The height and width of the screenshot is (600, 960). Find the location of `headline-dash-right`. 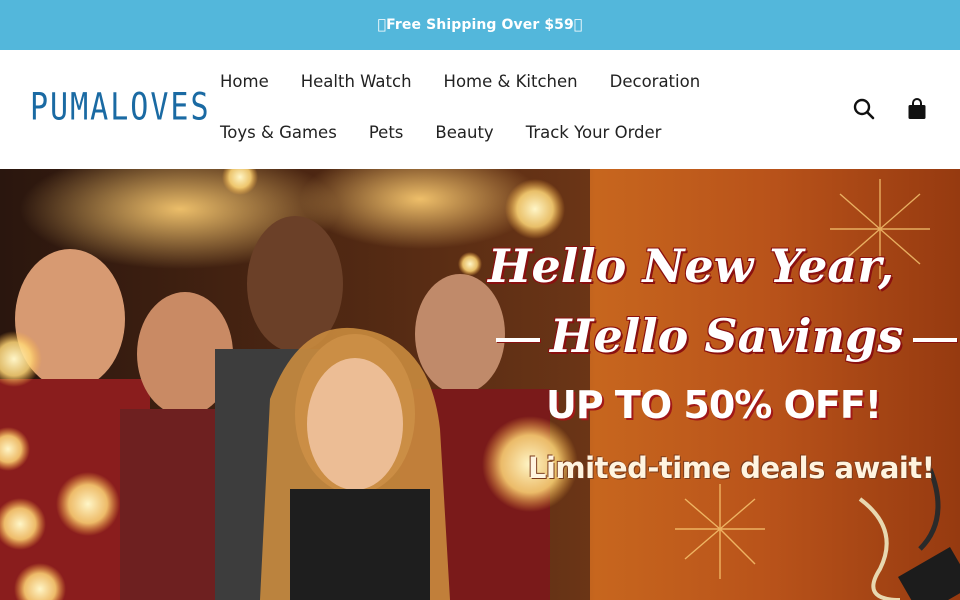

headline-dash-right is located at coordinates (935, 340).